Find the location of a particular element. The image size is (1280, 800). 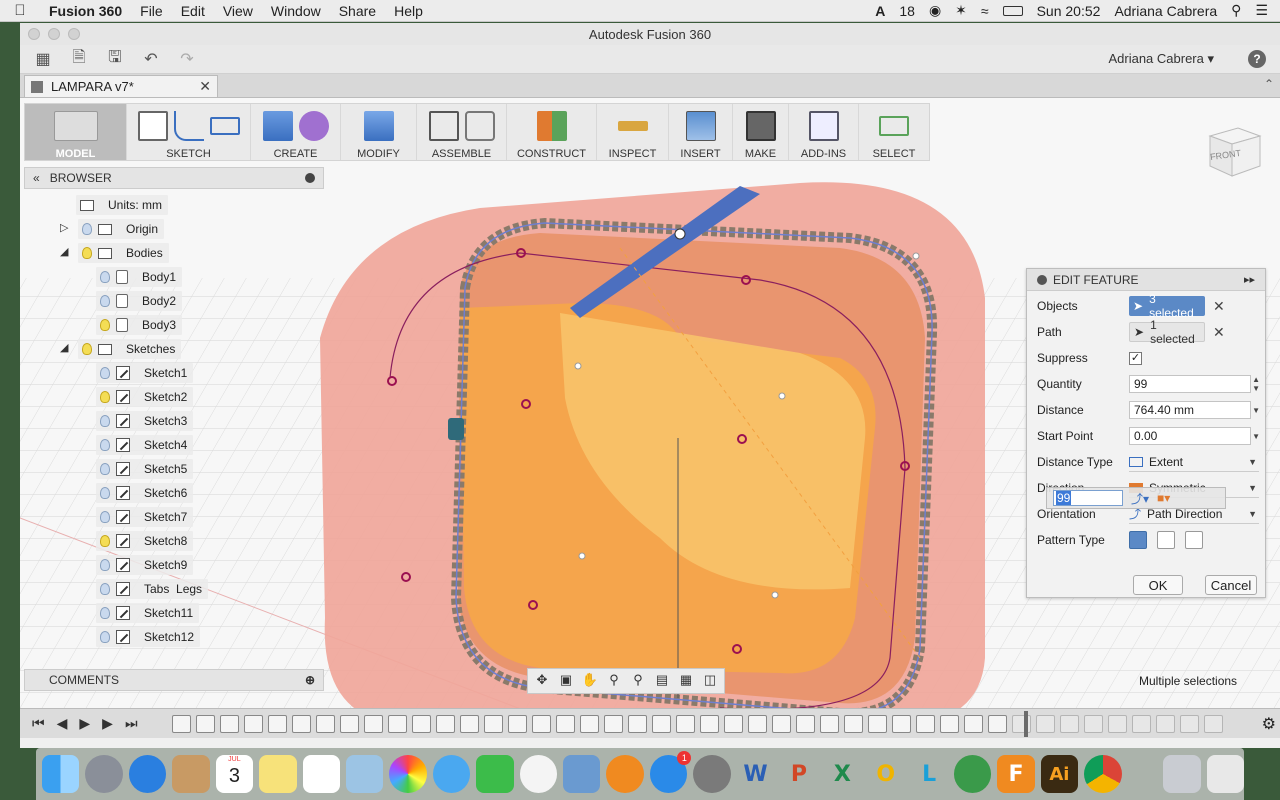

word-icon: W is located at coordinates (755, 774).